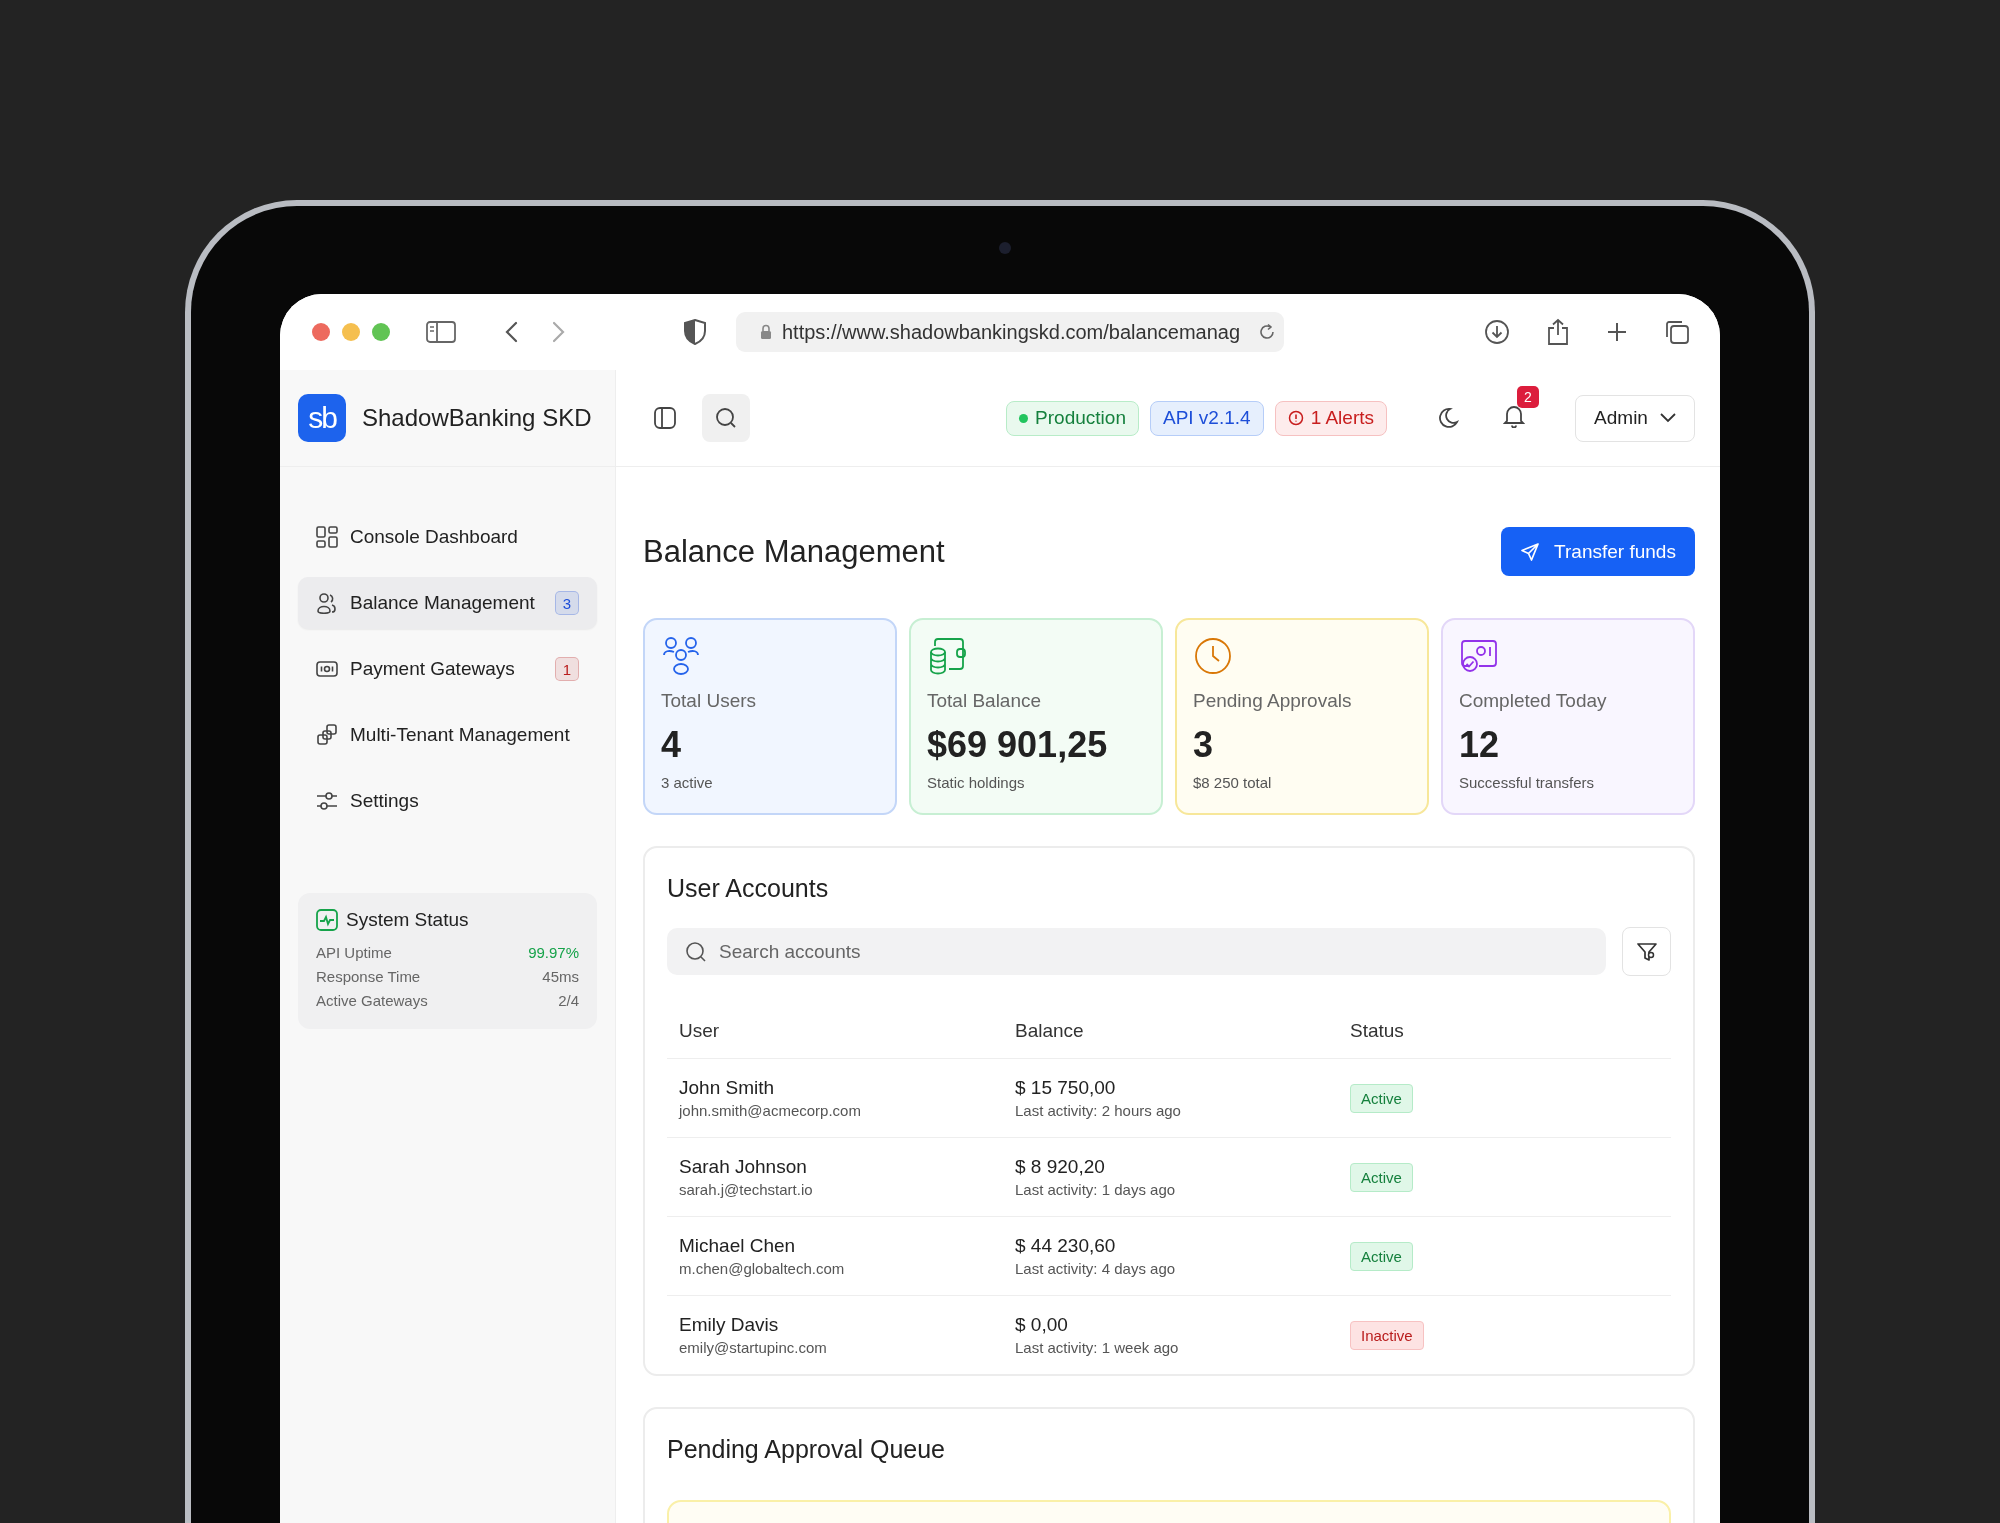  Describe the element at coordinates (354, 953) in the screenshot. I see `metric-label: API Uptime` at that location.